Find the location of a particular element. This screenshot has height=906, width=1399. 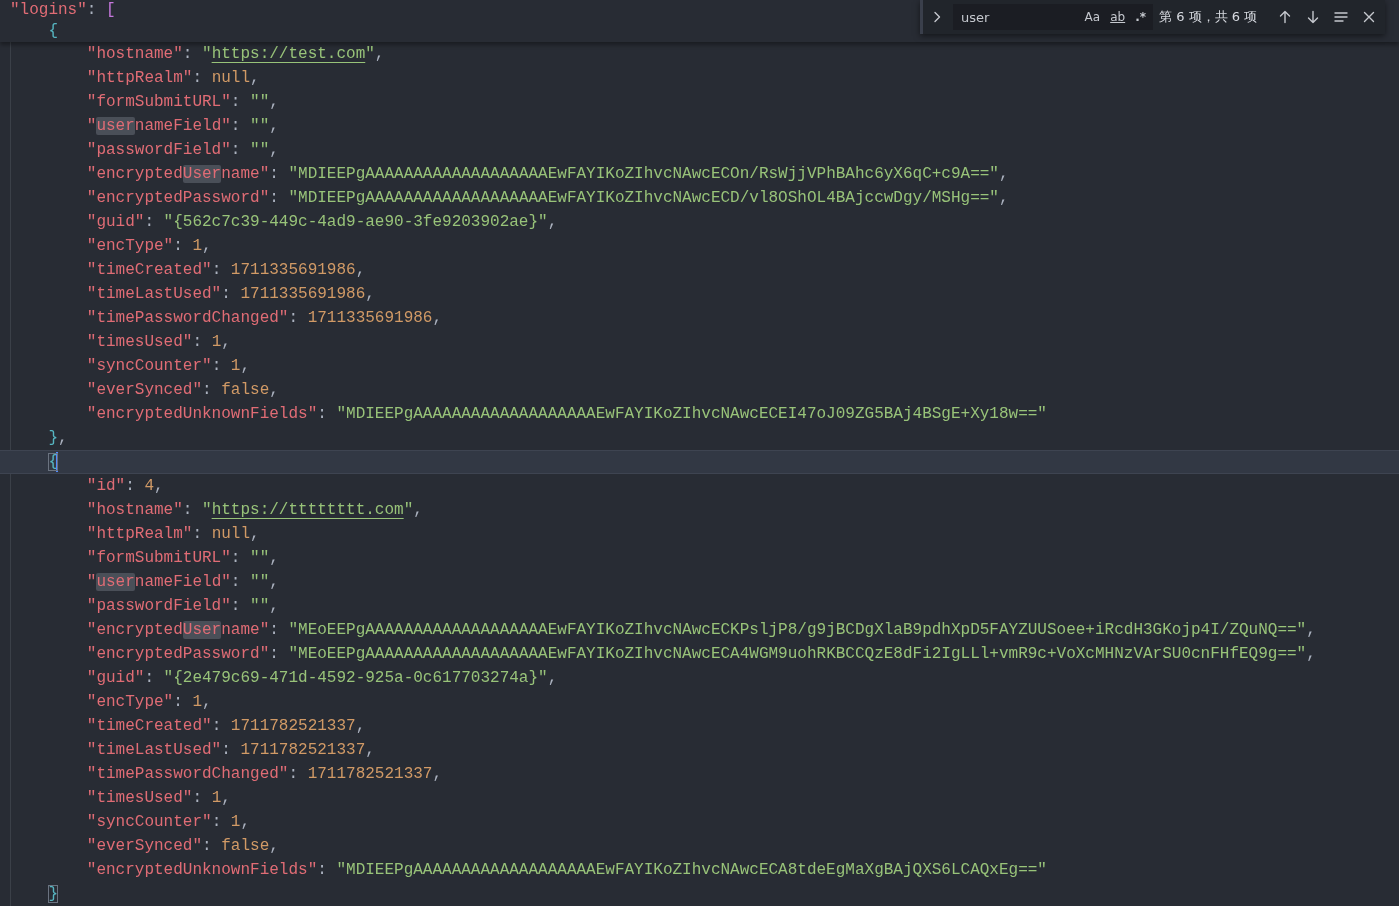

code-line: }, is located at coordinates (58, 438).